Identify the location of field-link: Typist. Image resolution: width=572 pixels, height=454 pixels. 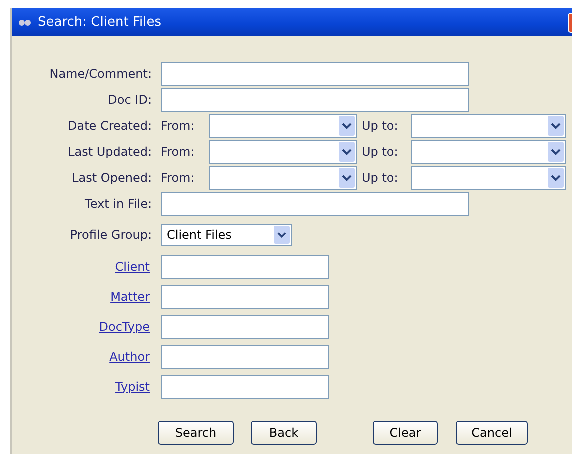
(81, 387).